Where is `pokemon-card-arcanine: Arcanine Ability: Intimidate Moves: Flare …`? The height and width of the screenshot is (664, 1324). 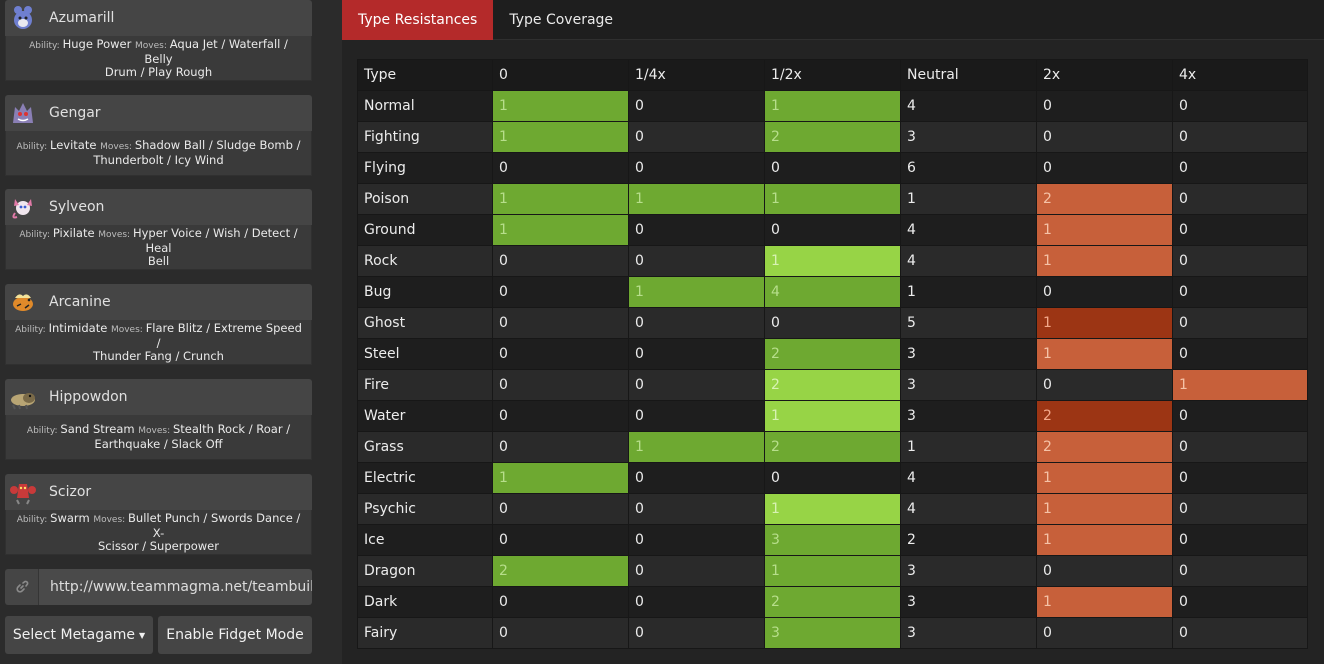
pokemon-card-arcanine: Arcanine Ability: Intimidate Moves: Flare … is located at coordinates (158, 324).